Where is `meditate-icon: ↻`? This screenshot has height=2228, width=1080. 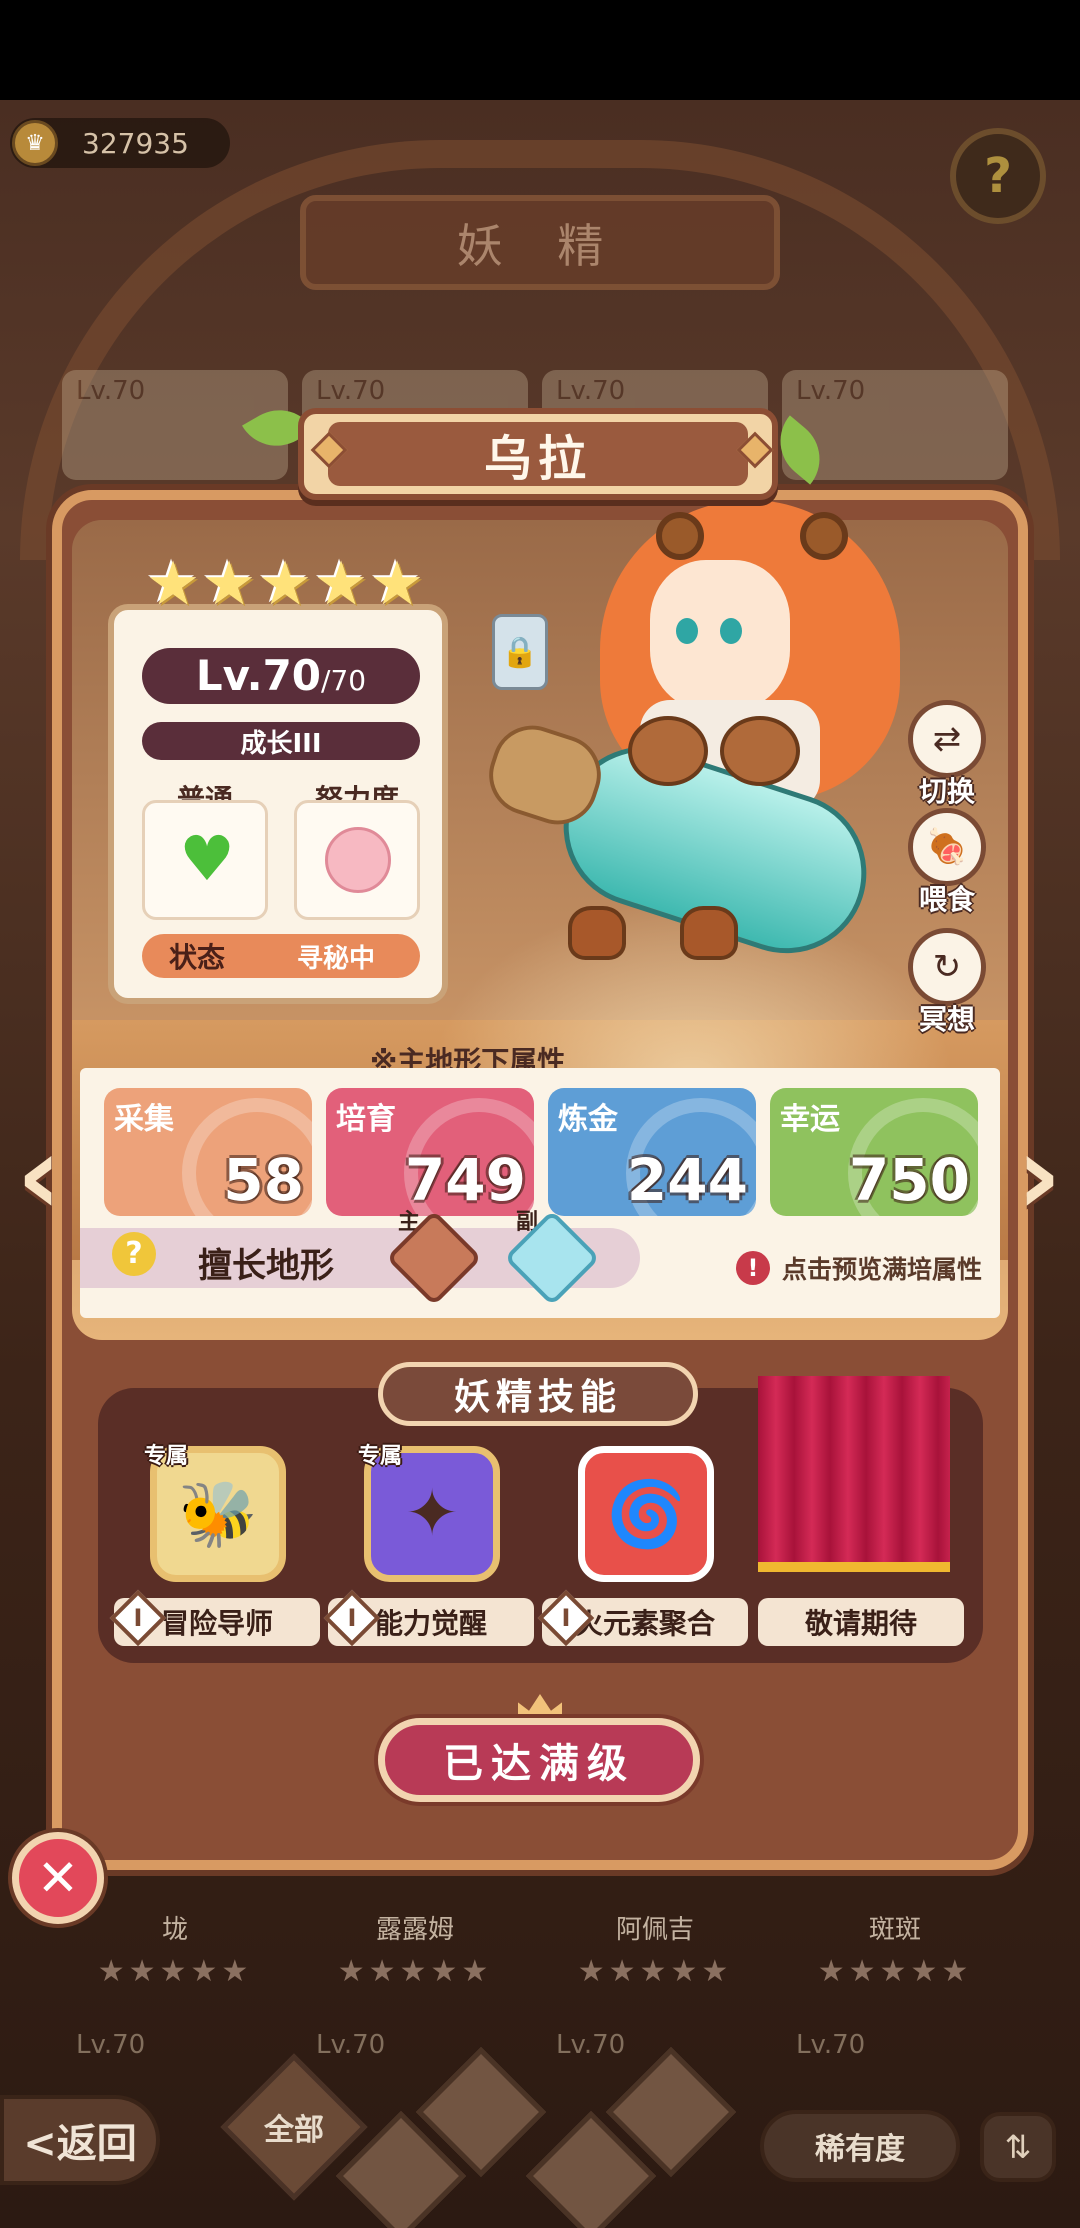
meditate-icon: ↻ is located at coordinates (947, 967).